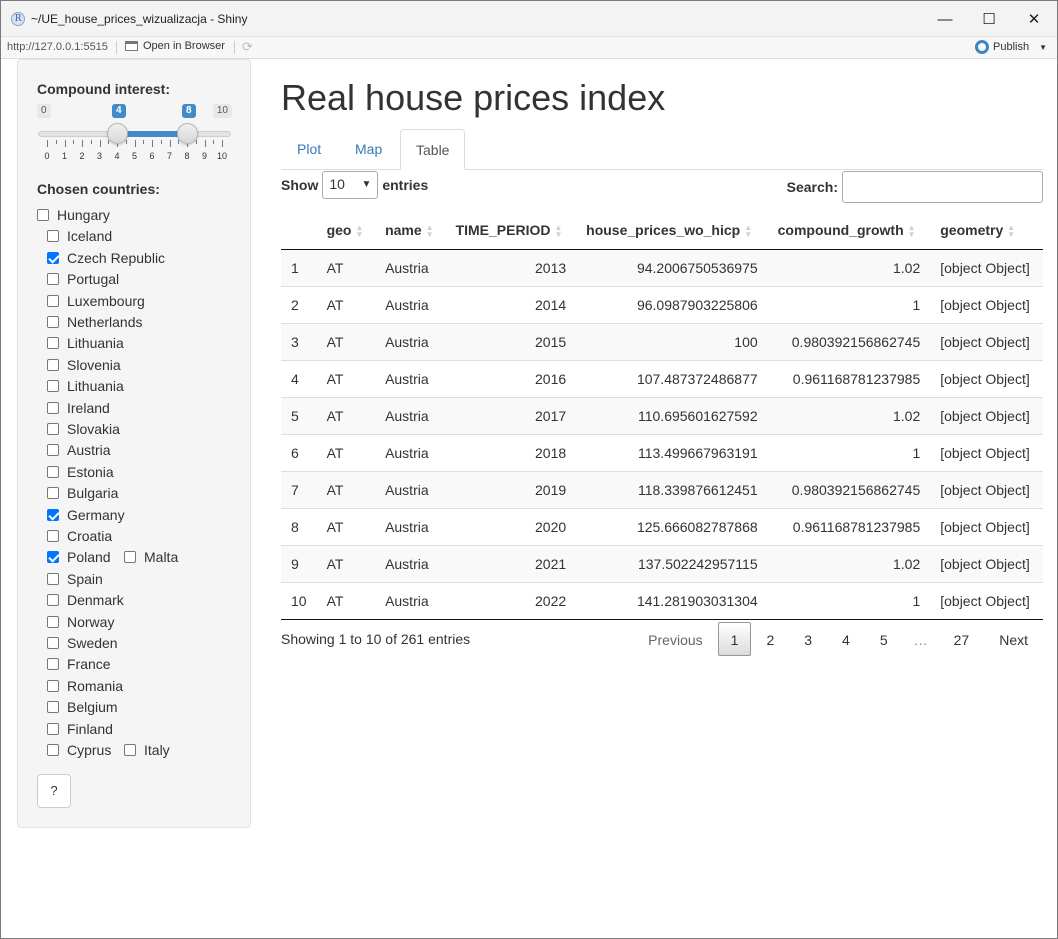 This screenshot has height=939, width=1058. I want to click on search-input, so click(942, 187).